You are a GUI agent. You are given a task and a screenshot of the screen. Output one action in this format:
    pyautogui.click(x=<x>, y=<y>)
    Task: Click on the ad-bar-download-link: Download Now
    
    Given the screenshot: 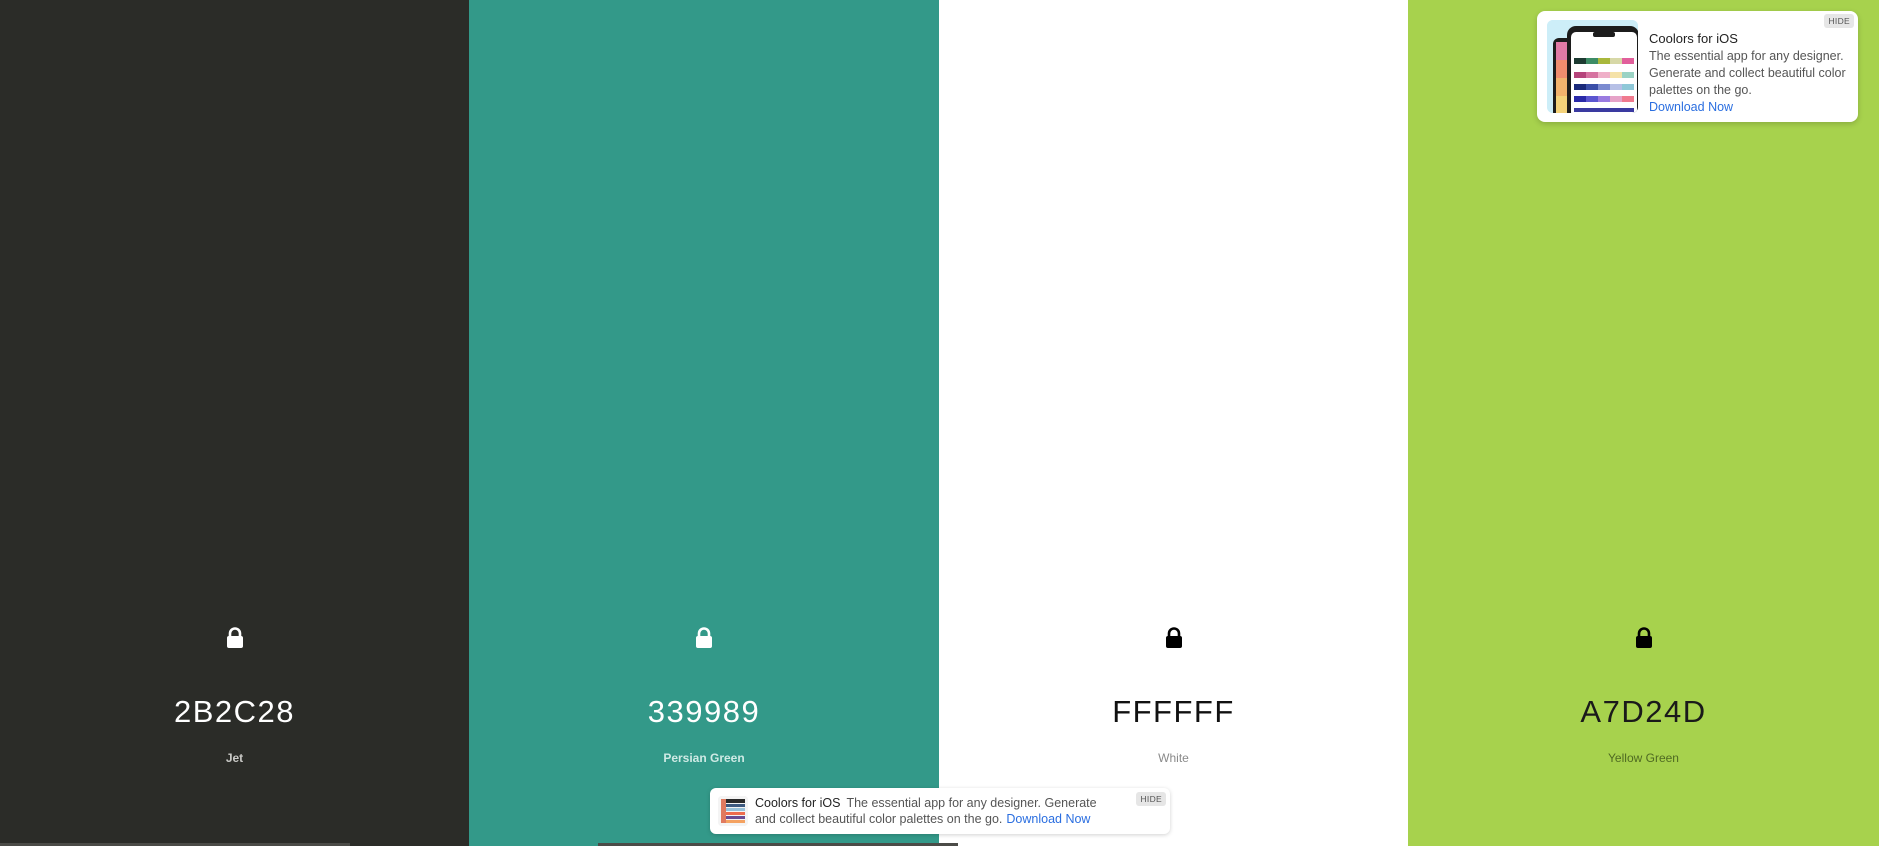 What is the action you would take?
    pyautogui.click(x=1048, y=819)
    